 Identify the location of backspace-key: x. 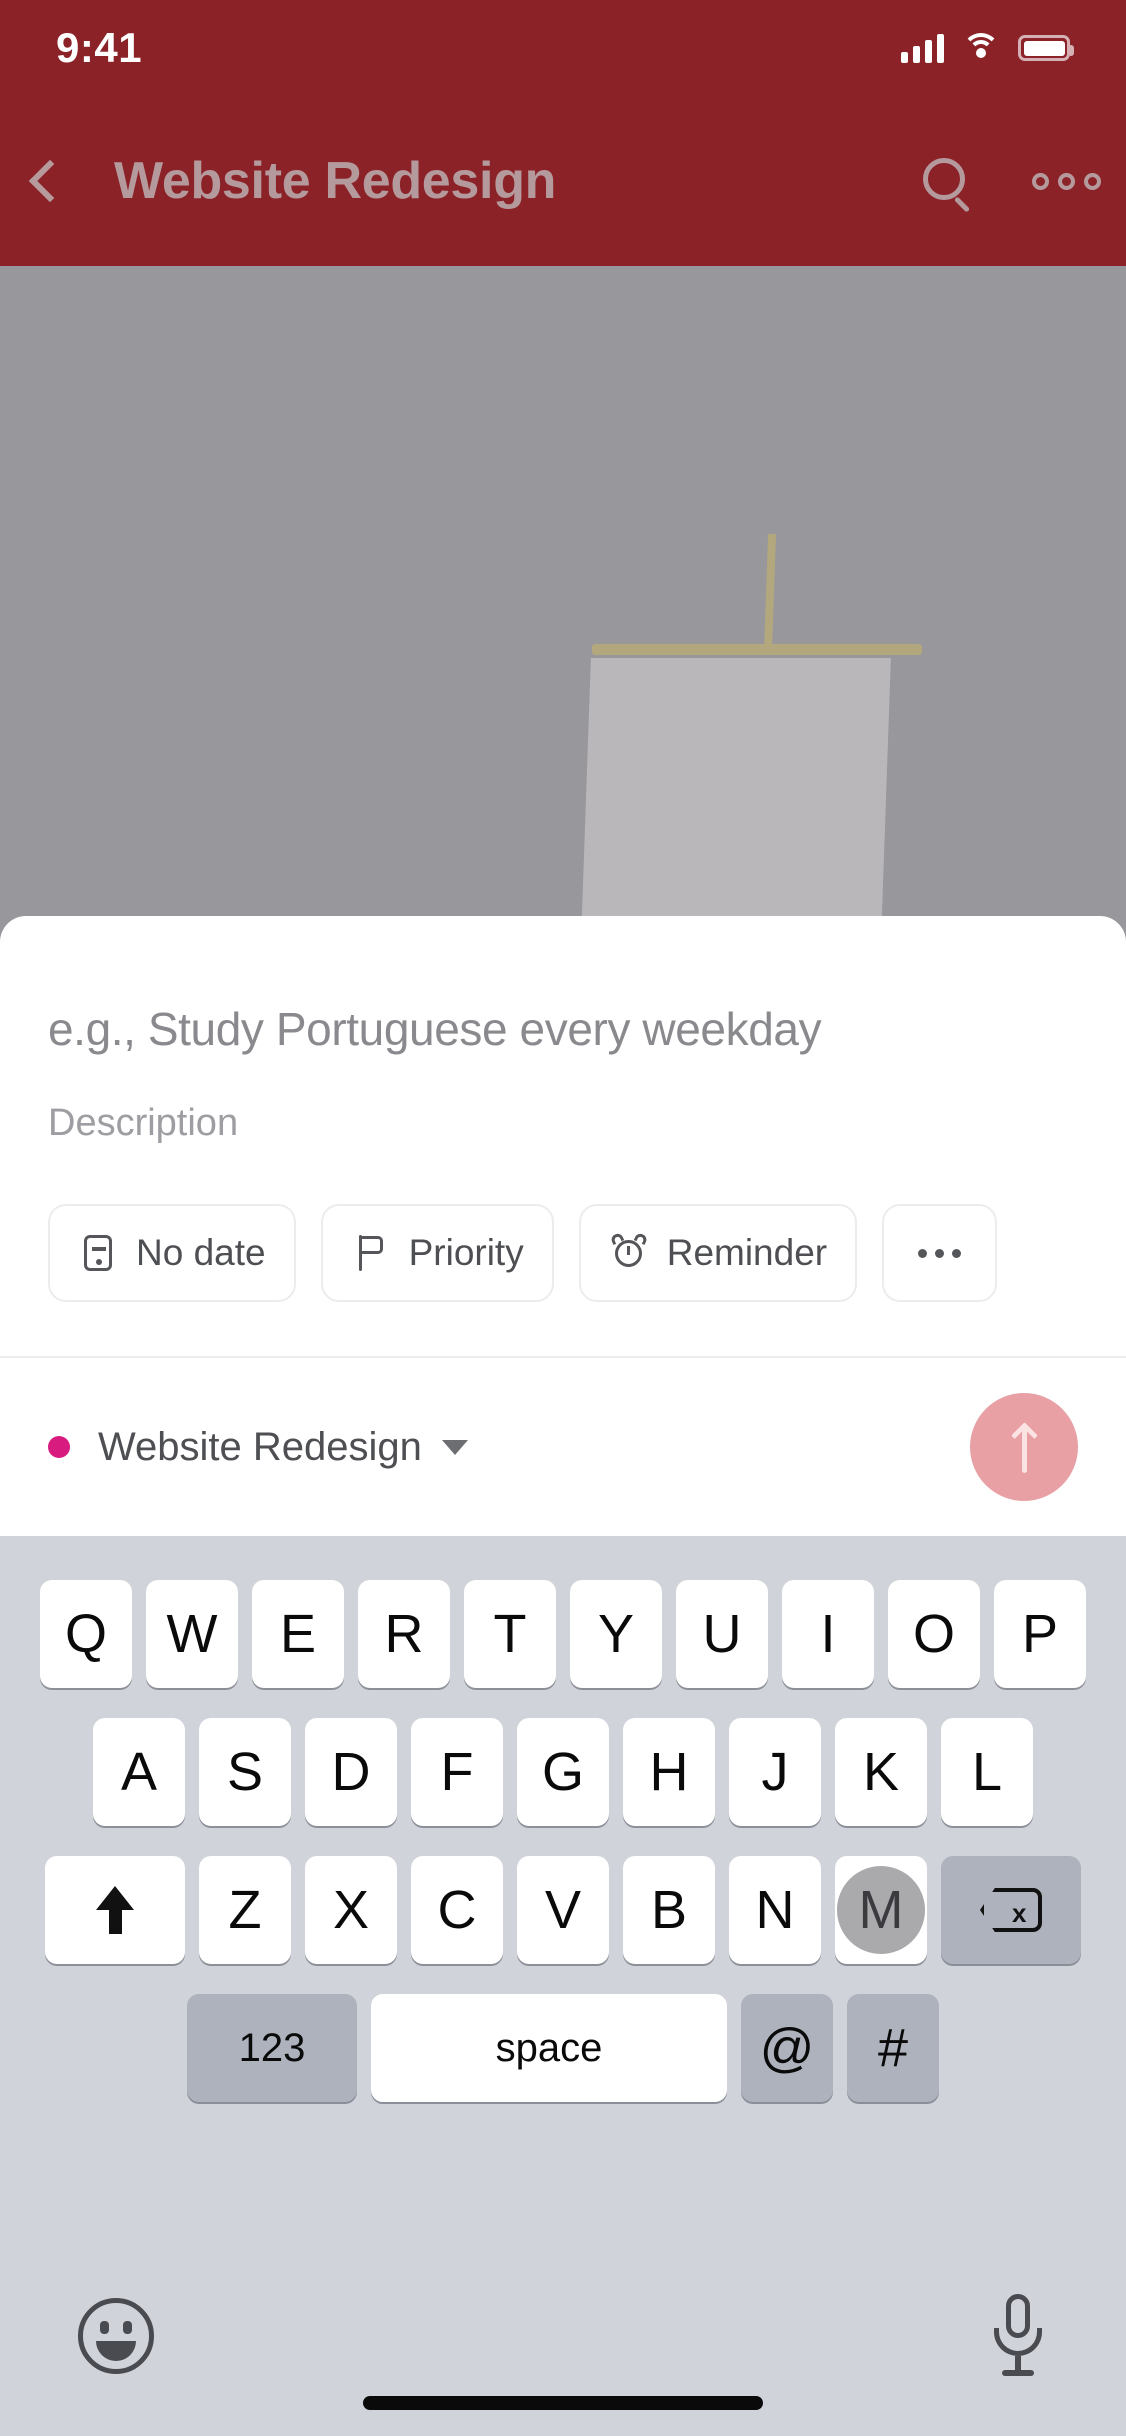
(1011, 1910).